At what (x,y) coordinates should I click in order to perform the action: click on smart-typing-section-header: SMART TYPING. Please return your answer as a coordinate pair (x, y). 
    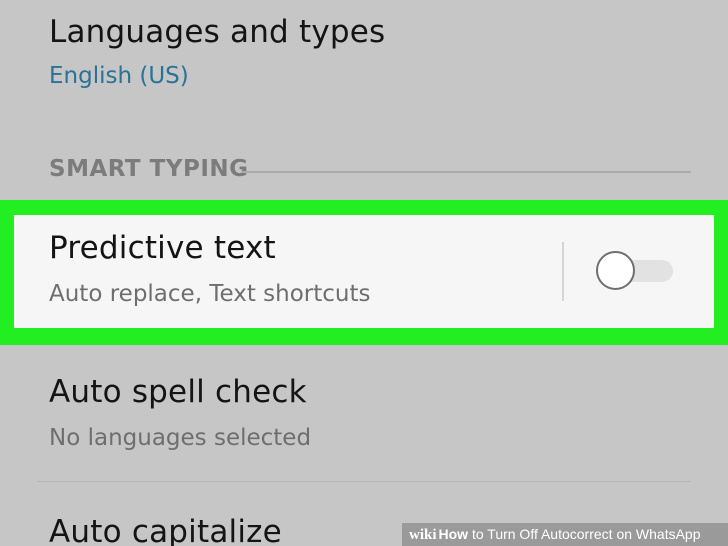
    Looking at the image, I should click on (149, 169).